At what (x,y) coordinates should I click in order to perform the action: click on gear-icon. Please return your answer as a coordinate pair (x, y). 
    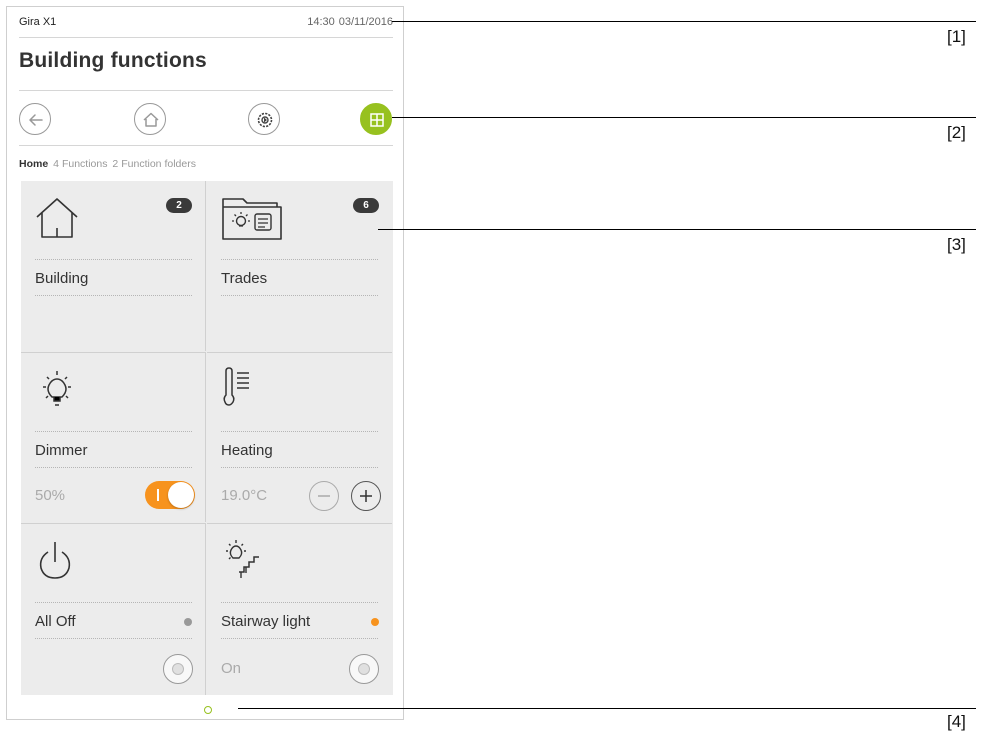
    Looking at the image, I should click on (265, 120).